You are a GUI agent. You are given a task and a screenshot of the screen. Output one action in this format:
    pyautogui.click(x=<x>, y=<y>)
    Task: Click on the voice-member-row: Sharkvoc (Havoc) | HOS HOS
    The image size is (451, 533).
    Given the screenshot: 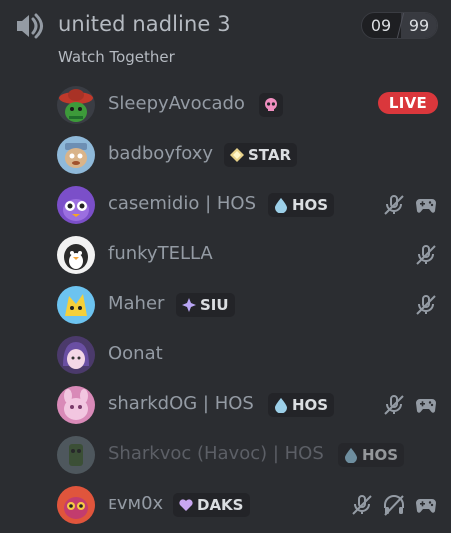 What is the action you would take?
    pyautogui.click(x=225, y=454)
    